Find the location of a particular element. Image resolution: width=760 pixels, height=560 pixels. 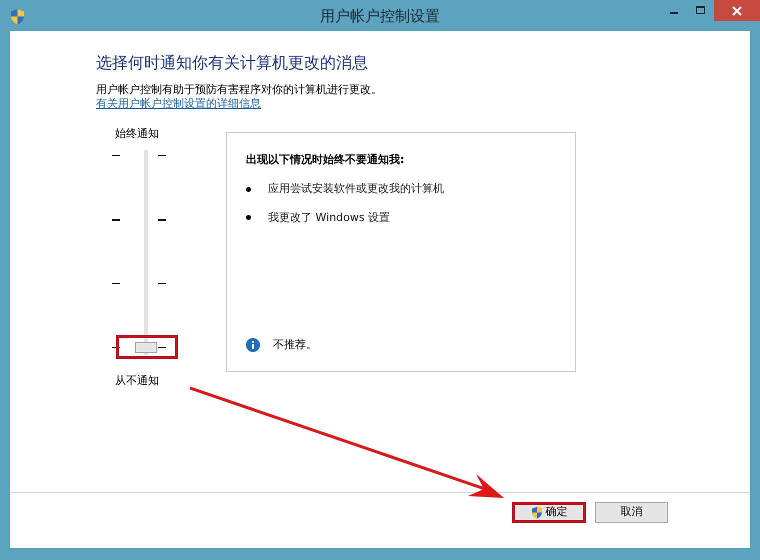

panel-title: 出现以下情况时始终不要通知我: is located at coordinates (326, 160).